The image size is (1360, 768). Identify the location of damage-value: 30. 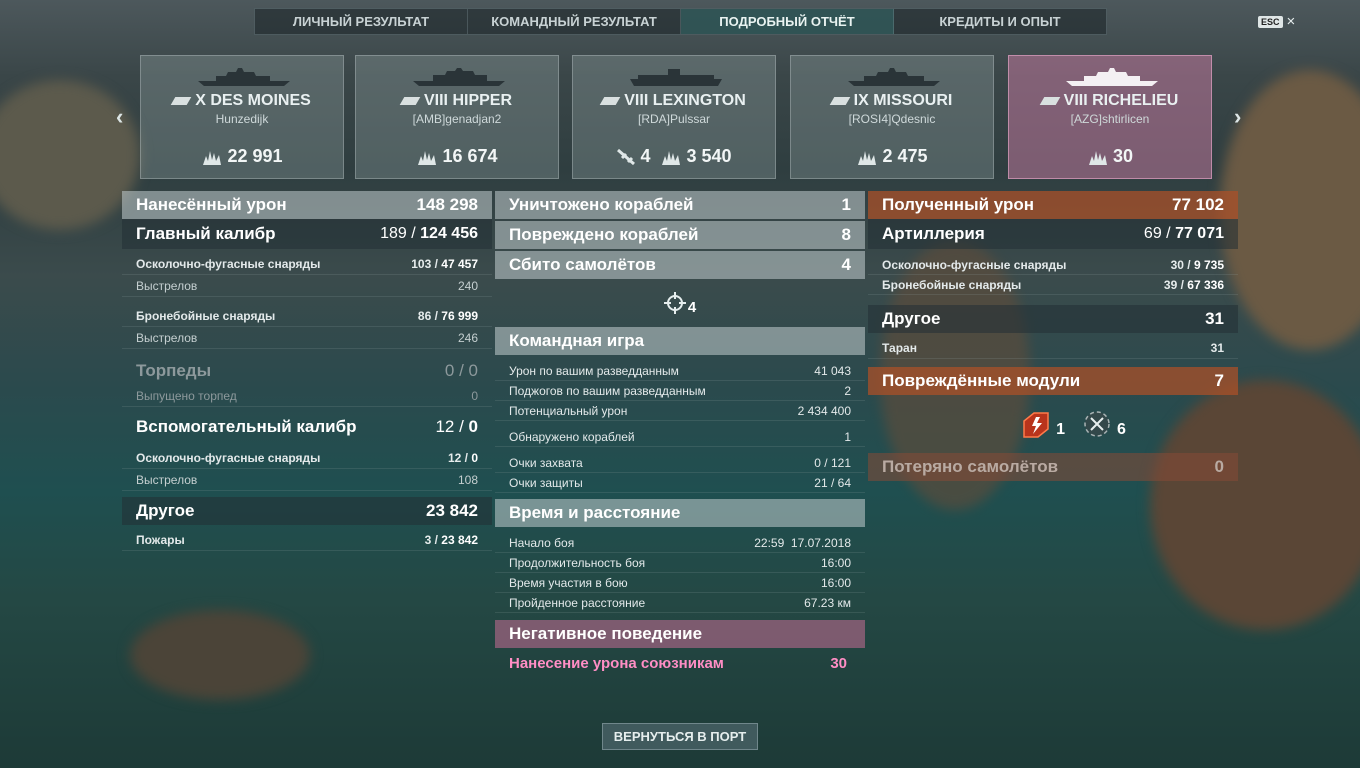
(1123, 156).